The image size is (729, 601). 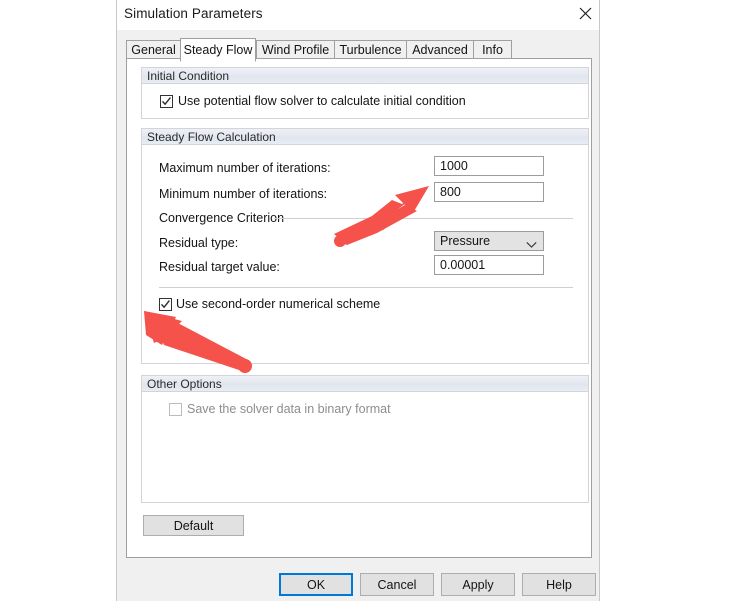 What do you see at coordinates (278, 304) in the screenshot?
I see `checkbox-use-second-order-scheme-label: Use second-order numerical scheme` at bounding box center [278, 304].